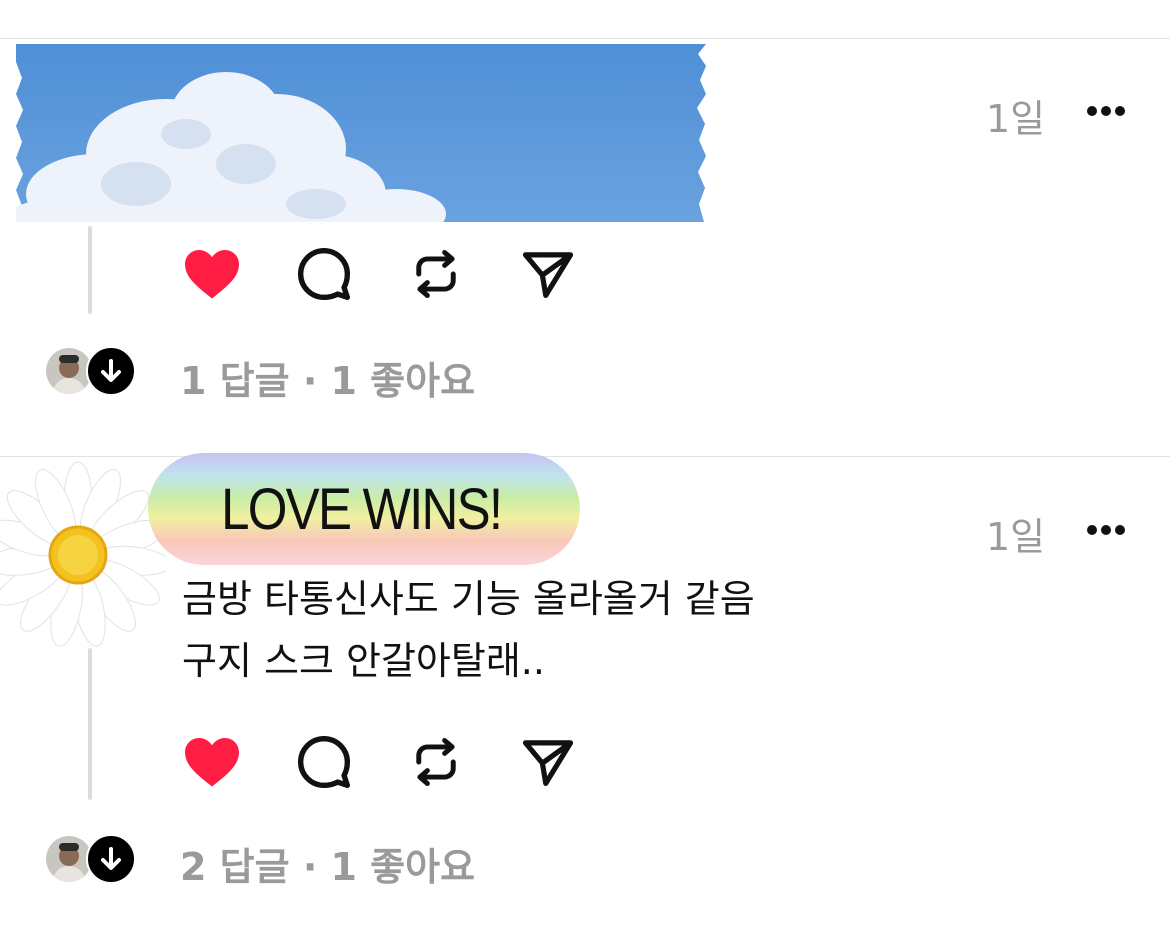  I want to click on top-divider, so click(585, 38).